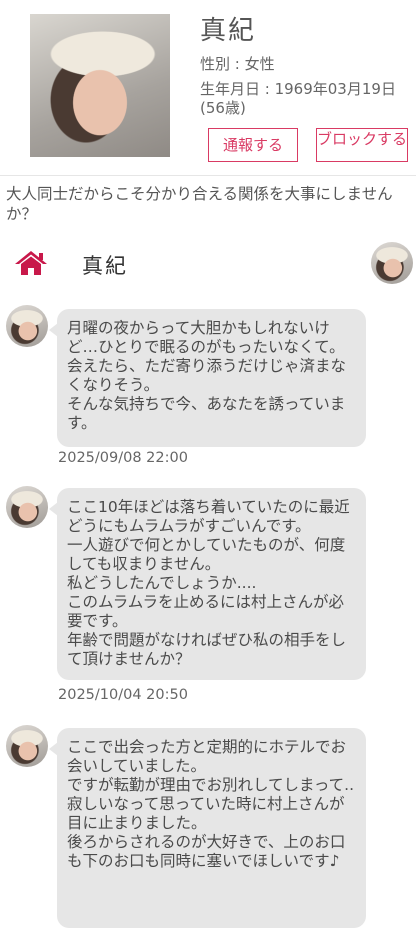  I want to click on chat-partner-name: 真紀, so click(105, 266).